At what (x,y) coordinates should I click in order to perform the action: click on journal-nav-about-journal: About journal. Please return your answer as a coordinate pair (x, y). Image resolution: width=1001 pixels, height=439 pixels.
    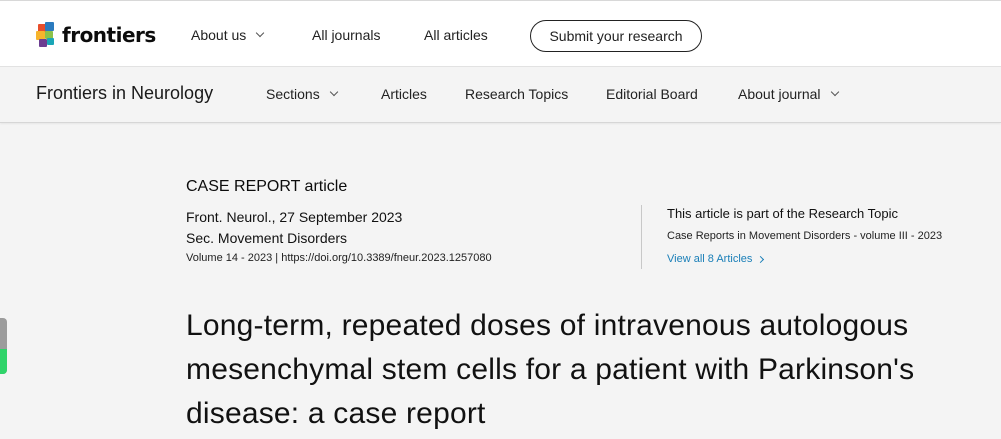
    Looking at the image, I should click on (788, 94).